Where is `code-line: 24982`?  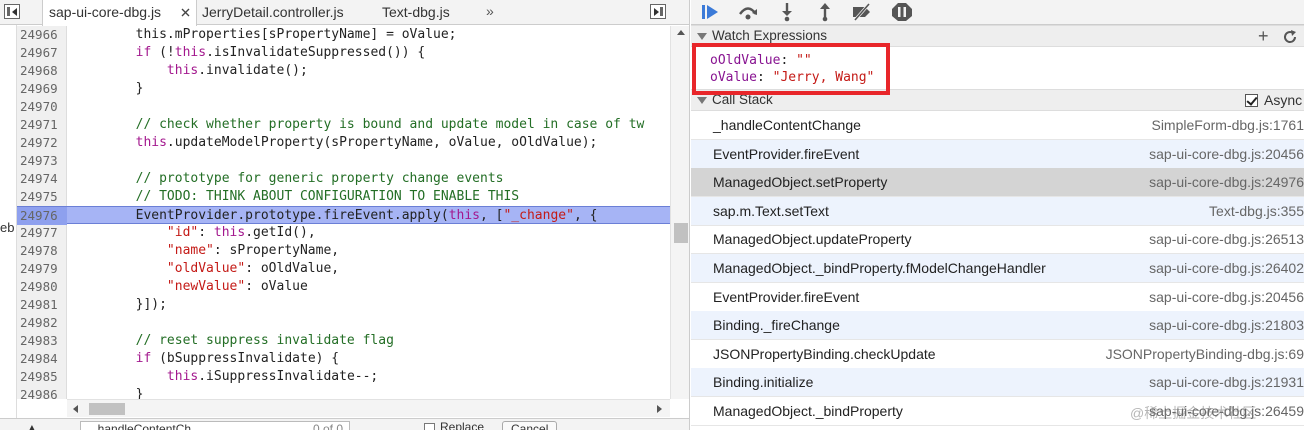 code-line: 24982 is located at coordinates (343, 323).